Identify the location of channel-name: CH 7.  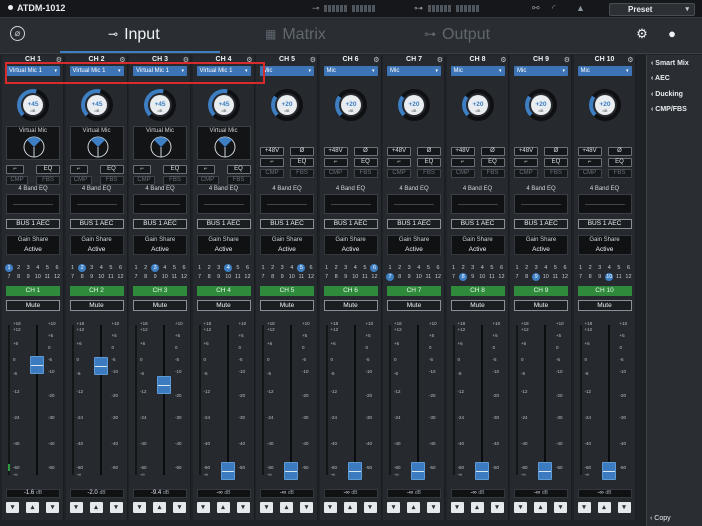
(414, 291).